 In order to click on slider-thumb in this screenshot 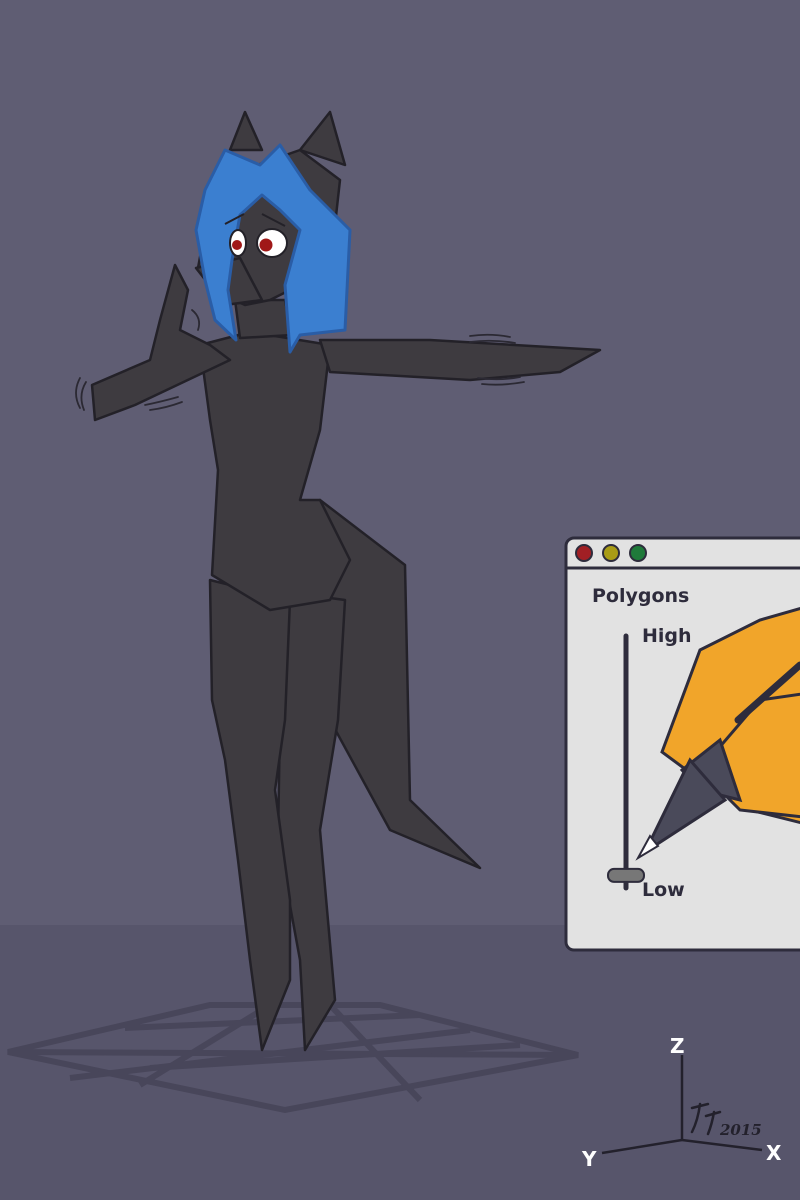, I will do `click(626, 875)`.